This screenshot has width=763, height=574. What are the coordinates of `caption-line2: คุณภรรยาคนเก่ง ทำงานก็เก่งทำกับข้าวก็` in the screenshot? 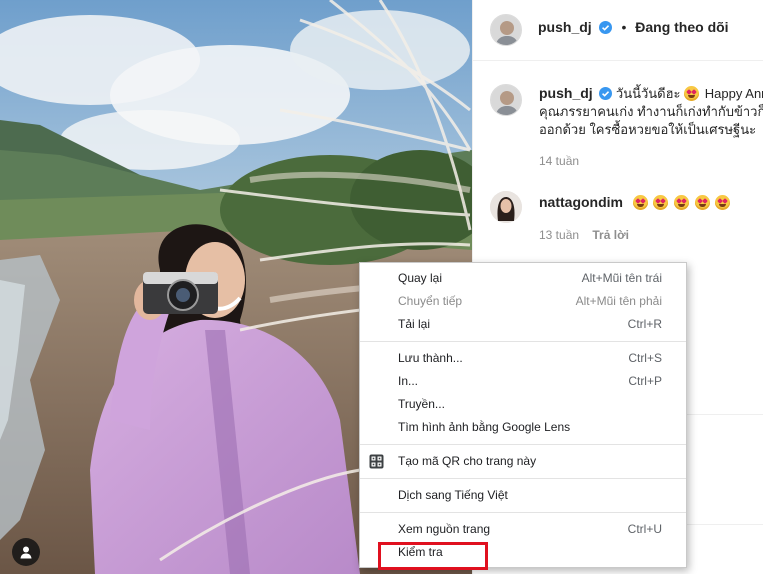 It's located at (651, 111).